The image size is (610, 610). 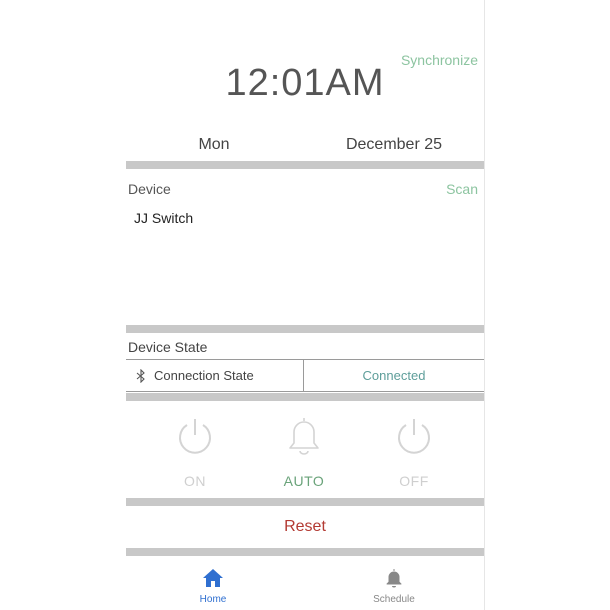 I want to click on weekday-label: Mon, so click(x=214, y=144).